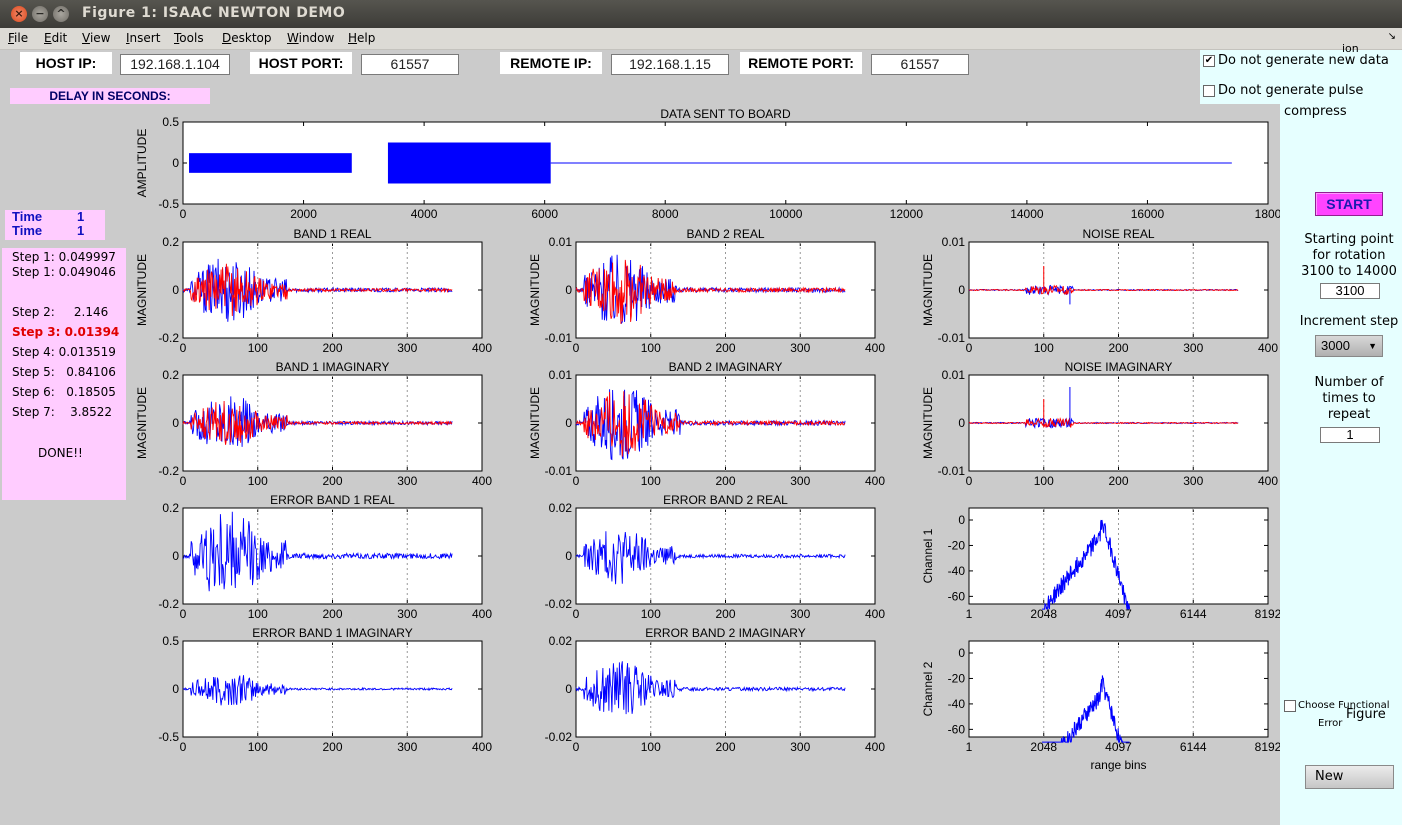 This screenshot has height=825, width=1402. What do you see at coordinates (168, 737) in the screenshot?
I see `y-tick-label: -0.5` at bounding box center [168, 737].